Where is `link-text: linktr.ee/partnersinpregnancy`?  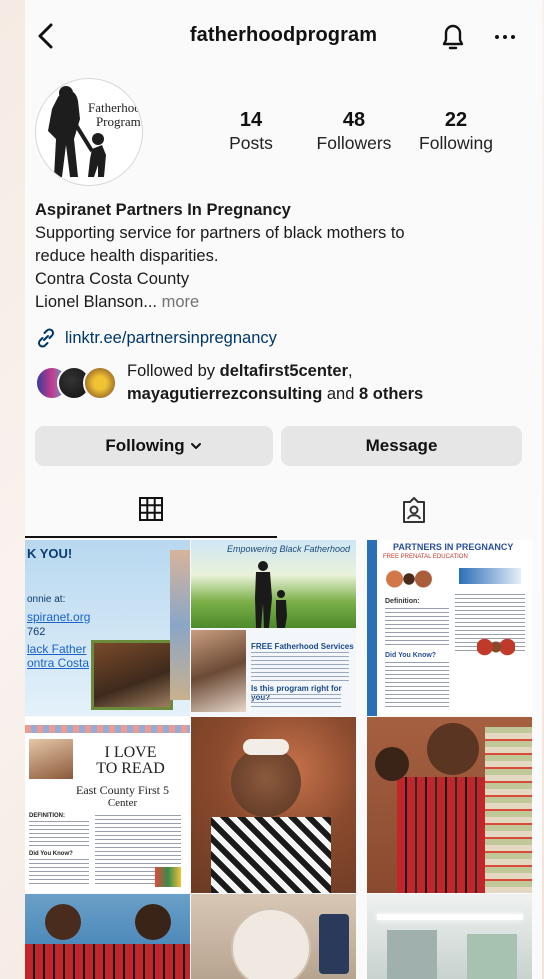 link-text: linktr.ee/partnersinpregnancy is located at coordinates (171, 337).